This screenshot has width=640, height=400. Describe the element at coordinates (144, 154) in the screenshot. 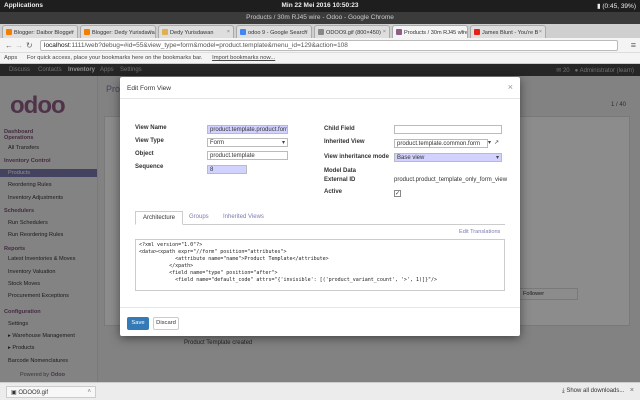

I see `object-label: Object` at that location.